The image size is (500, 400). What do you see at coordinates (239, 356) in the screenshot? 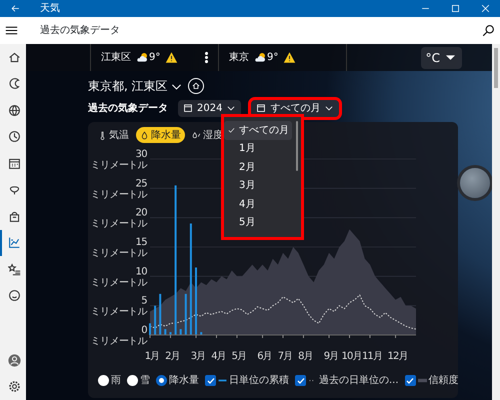
I see `x-axis-label: 5月` at bounding box center [239, 356].